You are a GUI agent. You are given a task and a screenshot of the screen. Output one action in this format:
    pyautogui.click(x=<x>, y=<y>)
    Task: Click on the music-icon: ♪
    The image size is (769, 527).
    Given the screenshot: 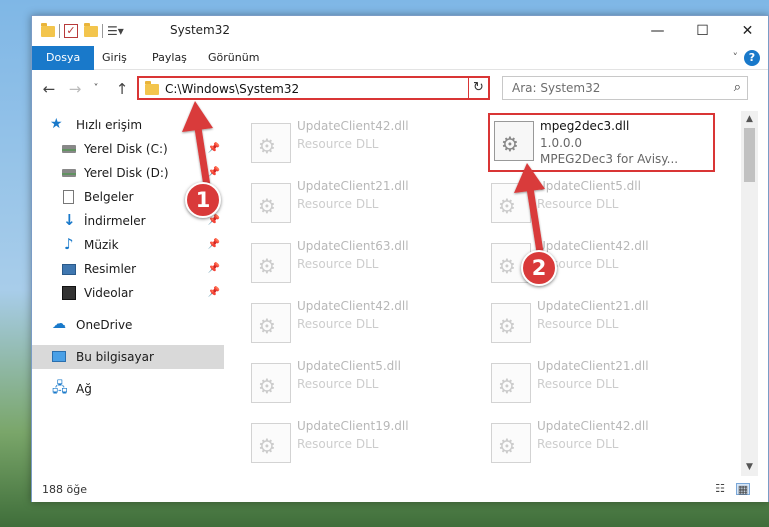 What is the action you would take?
    pyautogui.click(x=69, y=244)
    